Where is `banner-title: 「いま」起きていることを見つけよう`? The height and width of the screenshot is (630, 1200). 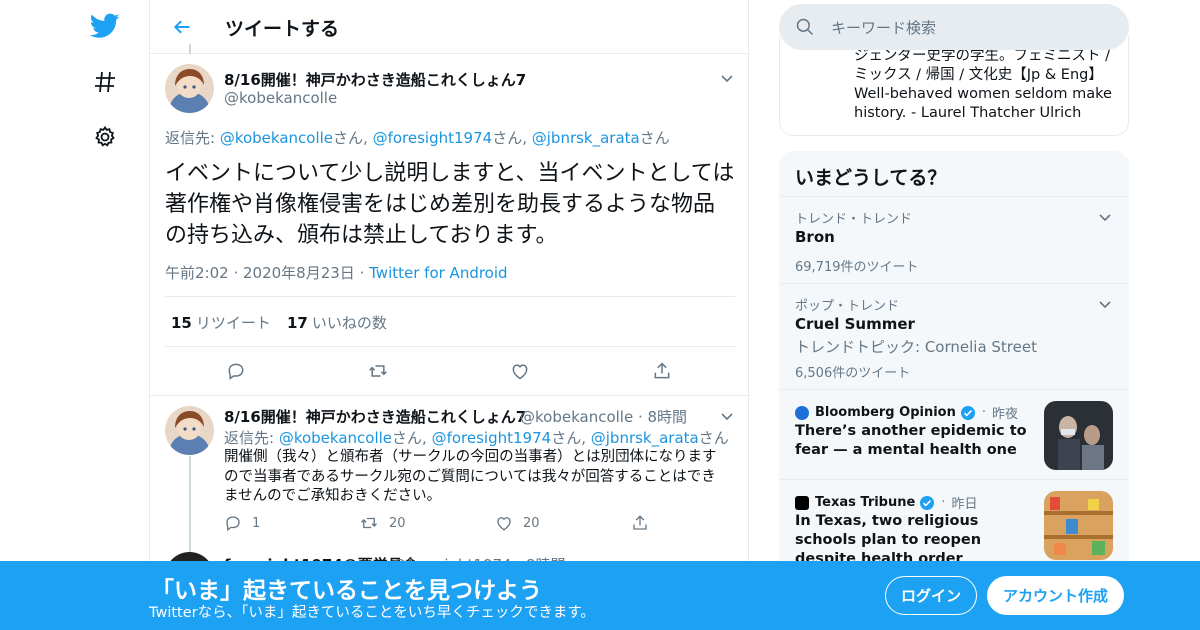 banner-title: 「いま」起きていることを見つけよう is located at coordinates (346, 591).